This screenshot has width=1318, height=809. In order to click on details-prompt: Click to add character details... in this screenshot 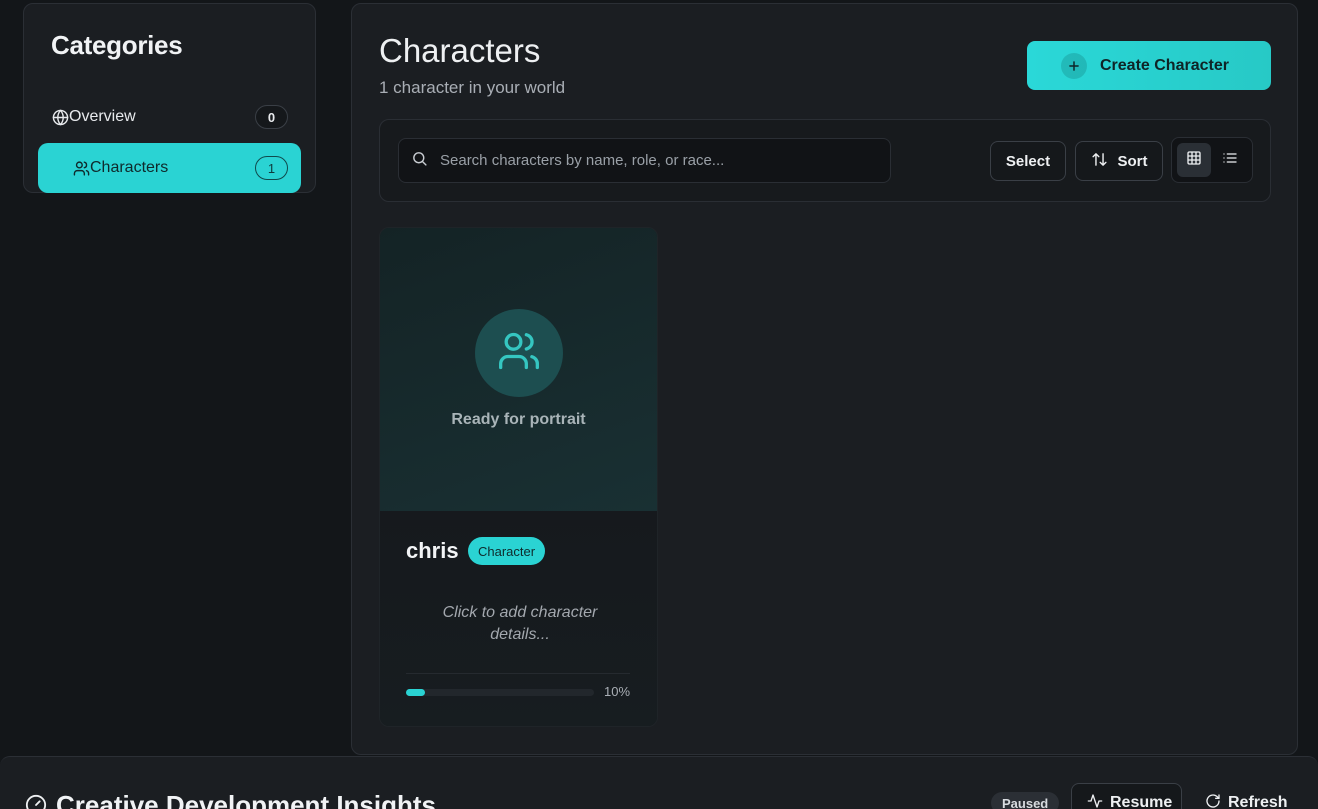, I will do `click(520, 623)`.